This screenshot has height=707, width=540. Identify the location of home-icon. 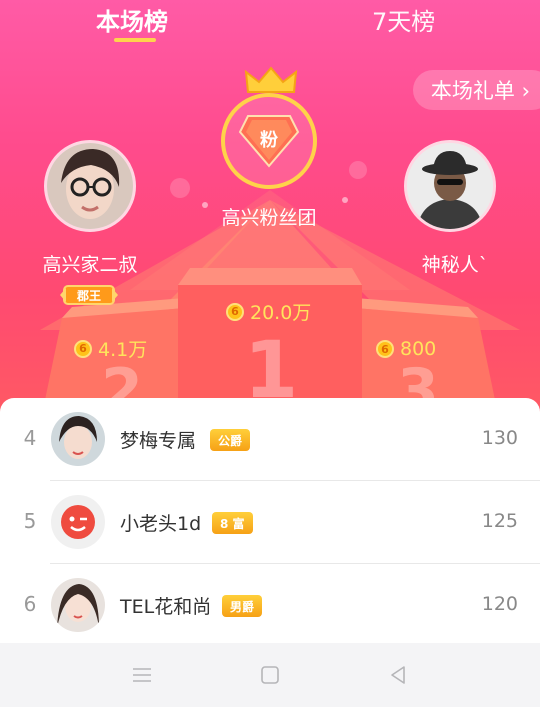
(270, 675).